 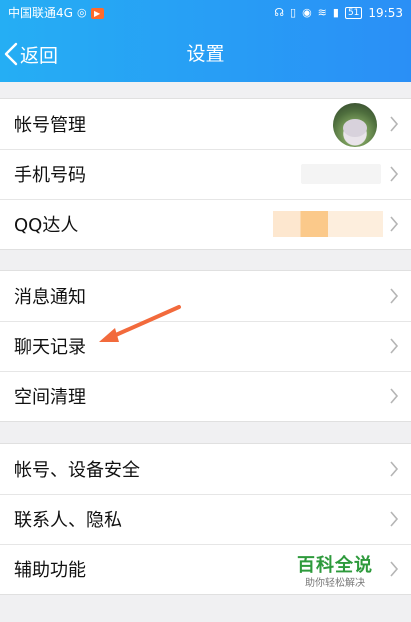 What do you see at coordinates (205, 469) in the screenshot?
I see `settings-row-account-security: 帐号、设备安全` at bounding box center [205, 469].